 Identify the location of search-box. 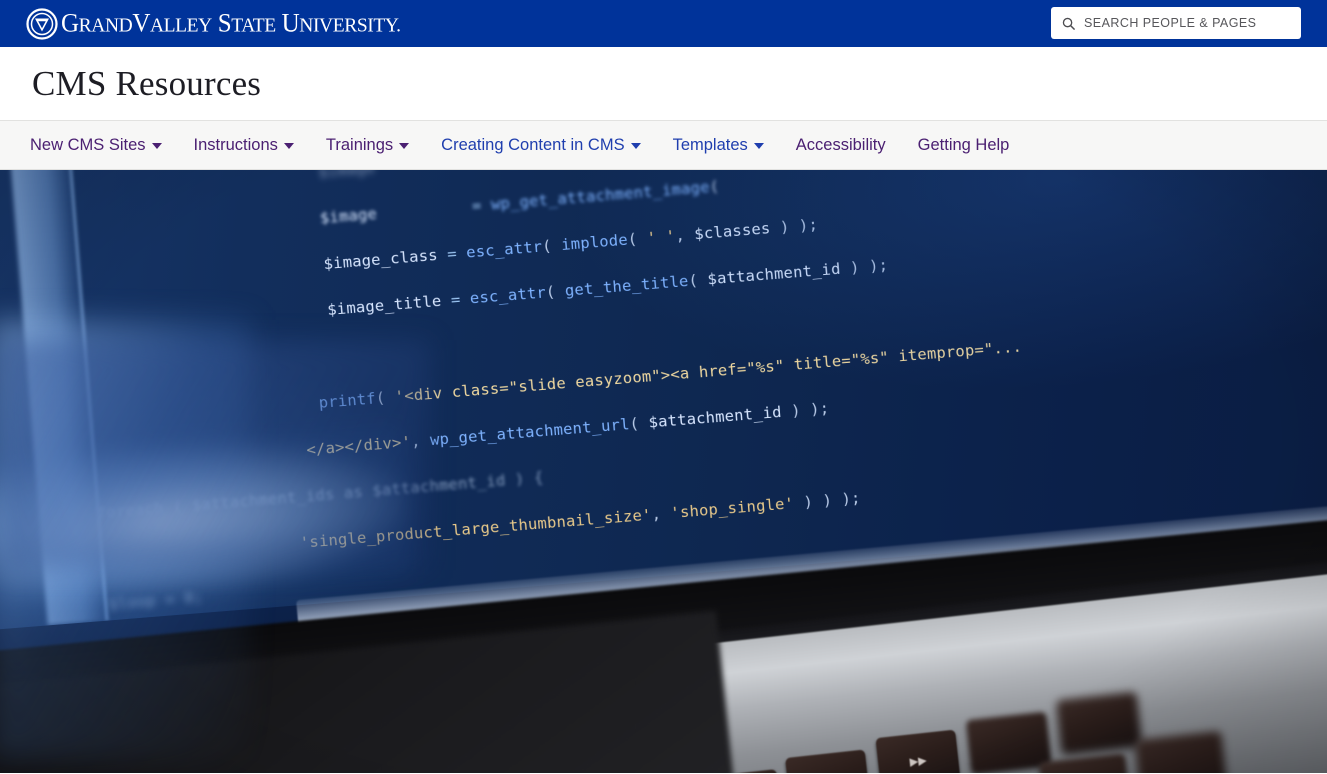
(1176, 23).